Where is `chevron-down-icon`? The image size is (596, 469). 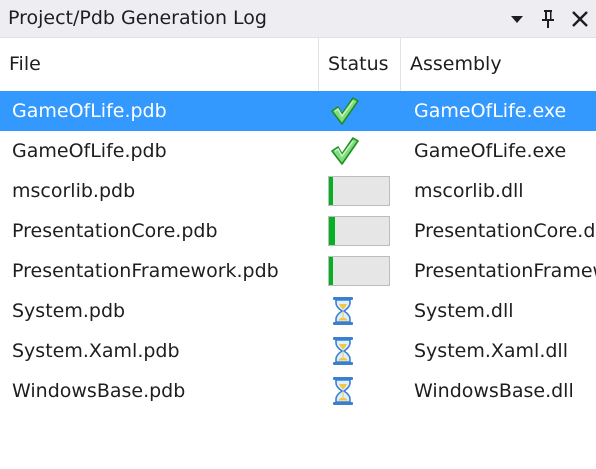 chevron-down-icon is located at coordinates (517, 19).